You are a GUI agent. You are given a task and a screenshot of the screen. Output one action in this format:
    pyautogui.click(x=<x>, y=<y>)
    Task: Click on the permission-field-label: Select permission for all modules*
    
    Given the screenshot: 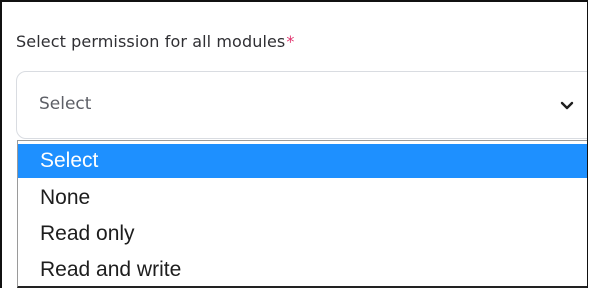 What is the action you would take?
    pyautogui.click(x=155, y=41)
    